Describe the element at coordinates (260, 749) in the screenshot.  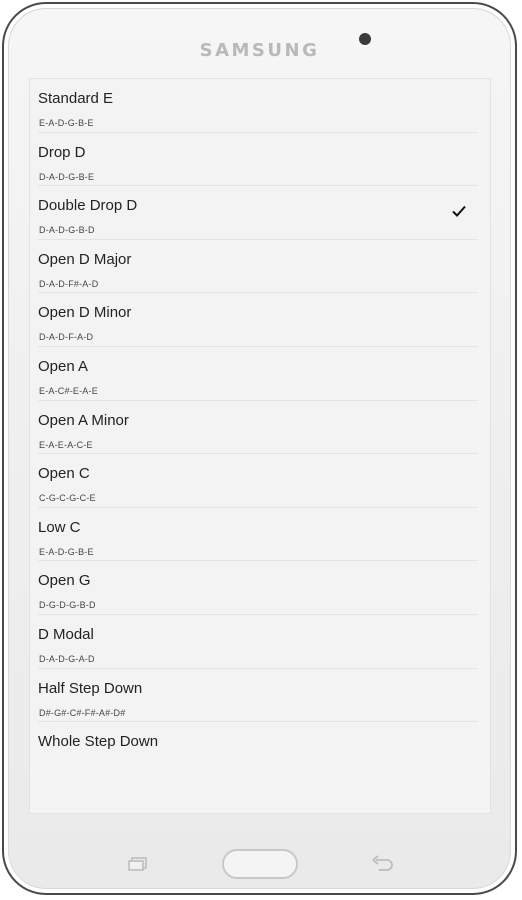
I see `tuning-list-item: Whole Step Down` at that location.